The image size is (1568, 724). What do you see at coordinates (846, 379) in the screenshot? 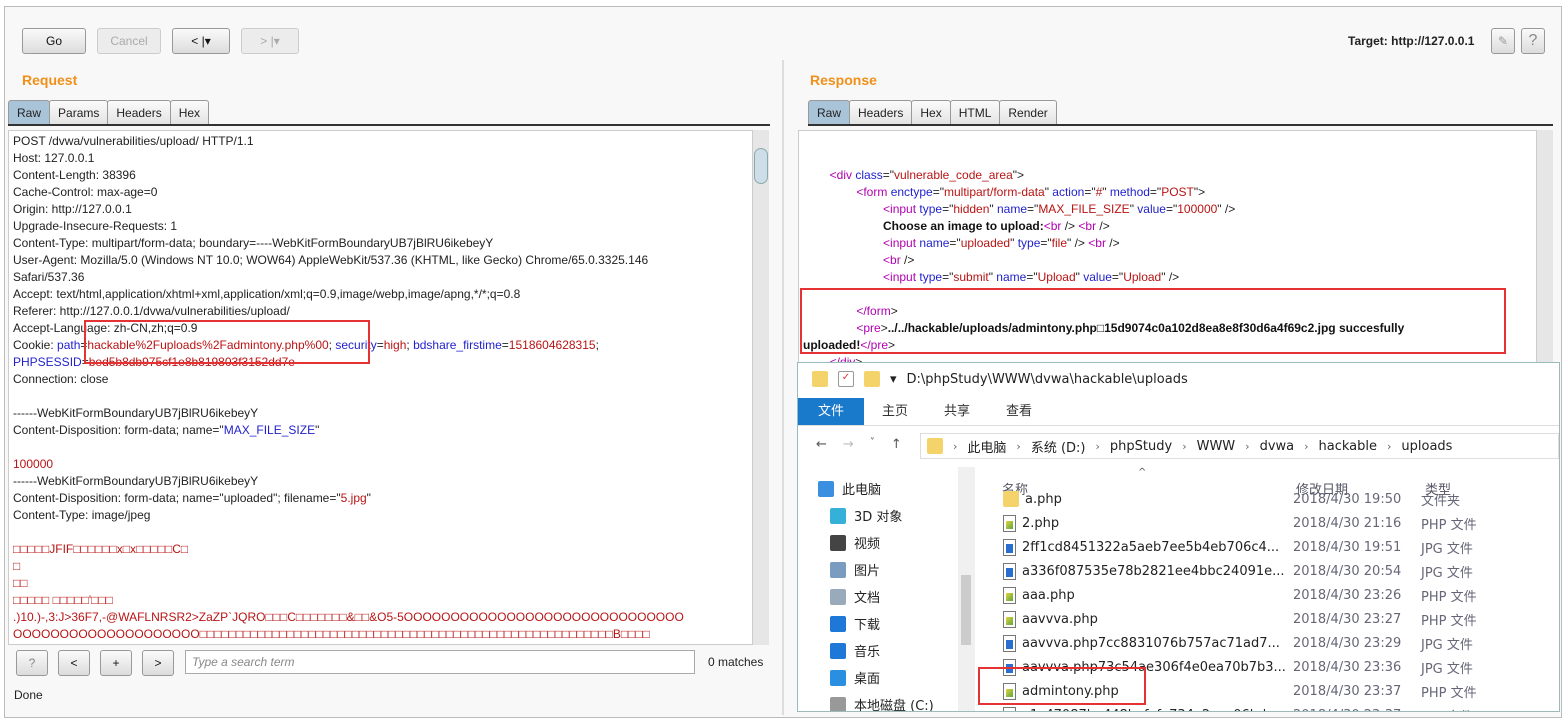
I see `properties-icon: ✓` at bounding box center [846, 379].